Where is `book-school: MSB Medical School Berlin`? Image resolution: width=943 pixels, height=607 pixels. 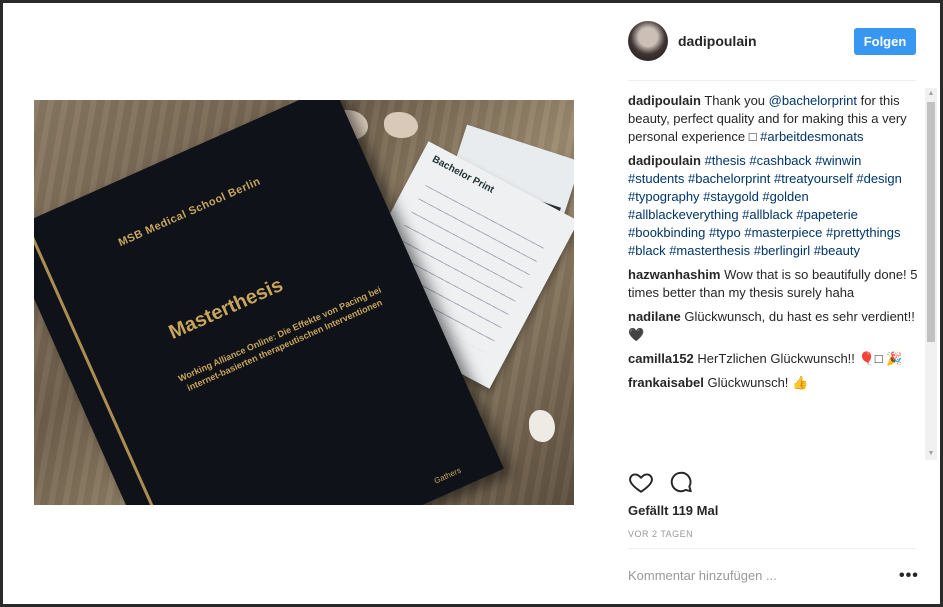 book-school: MSB Medical School Berlin is located at coordinates (189, 212).